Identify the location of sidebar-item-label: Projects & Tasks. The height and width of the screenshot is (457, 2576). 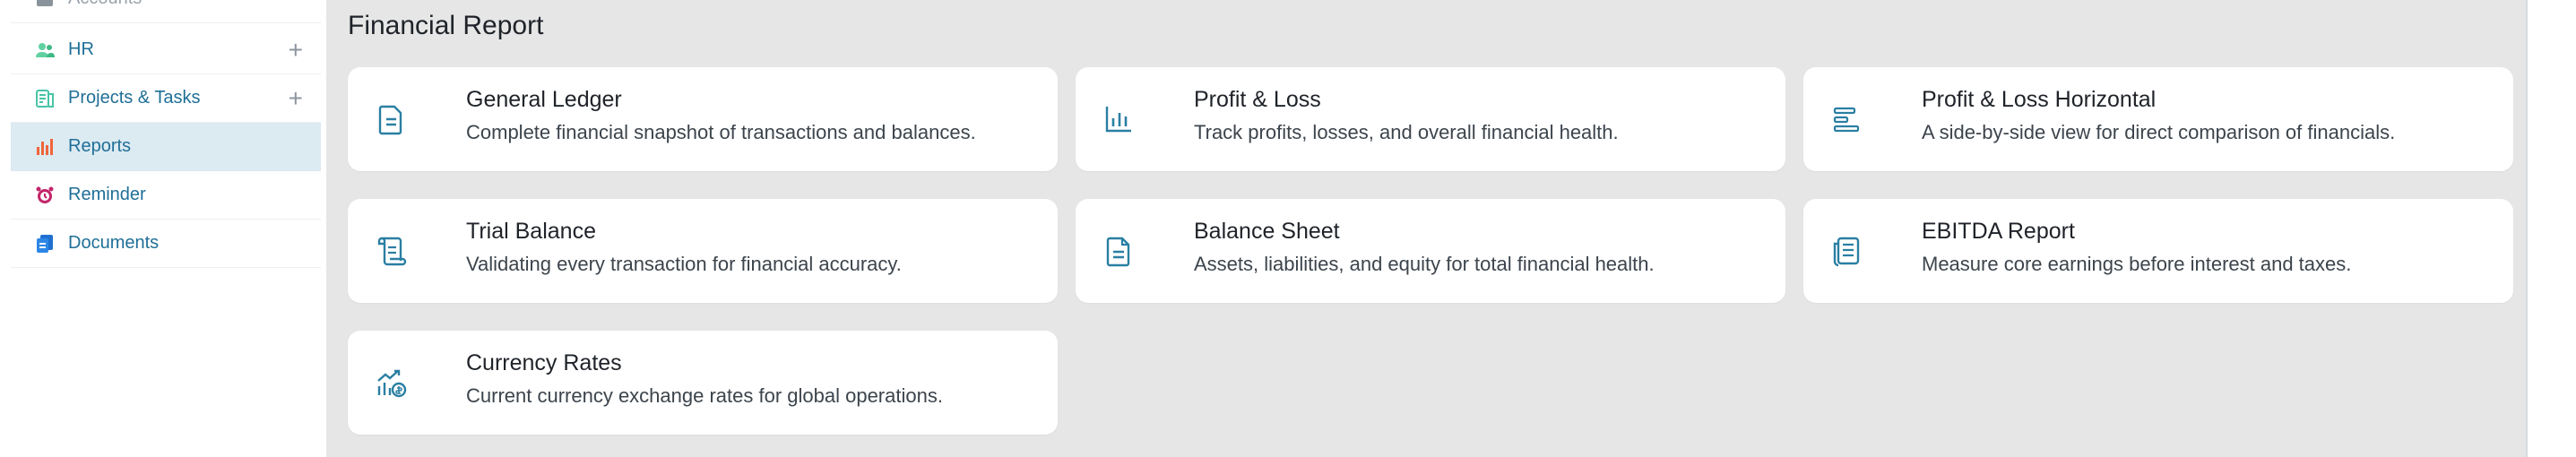
(134, 98).